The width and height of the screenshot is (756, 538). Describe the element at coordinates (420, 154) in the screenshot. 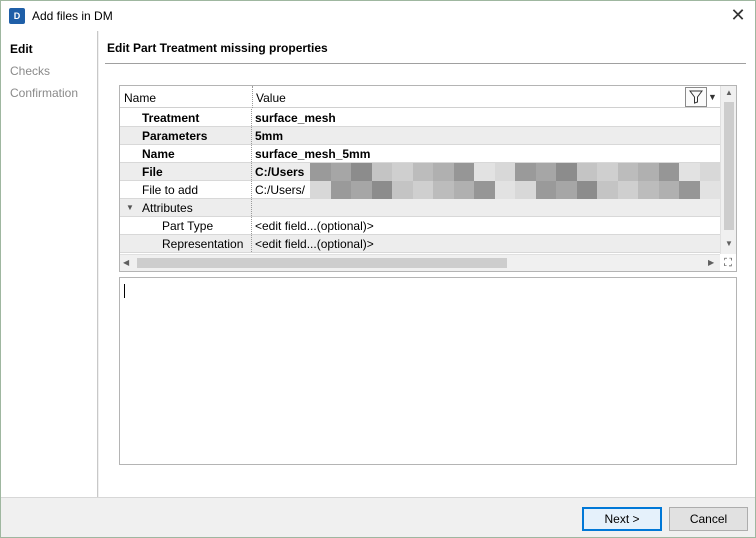

I see `table-row: Name surface_mesh_5mm` at that location.